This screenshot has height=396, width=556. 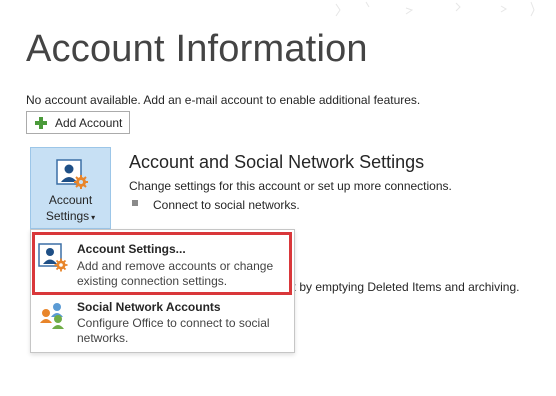 I want to click on add-account-label: Add Account, so click(x=89, y=122).